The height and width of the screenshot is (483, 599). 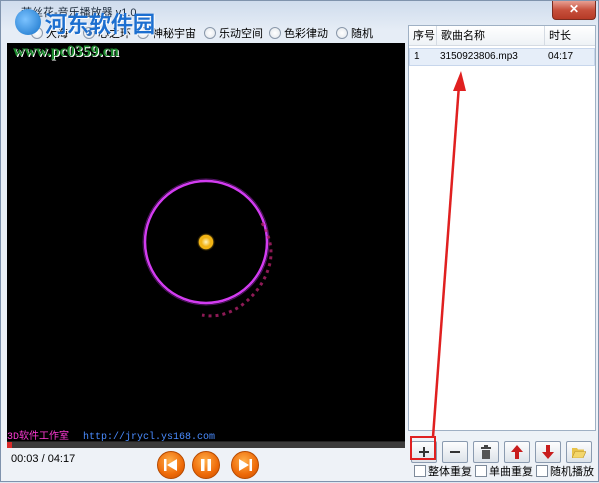 I want to click on repeat-one-checkbox: 单曲重复, so click(x=504, y=471).